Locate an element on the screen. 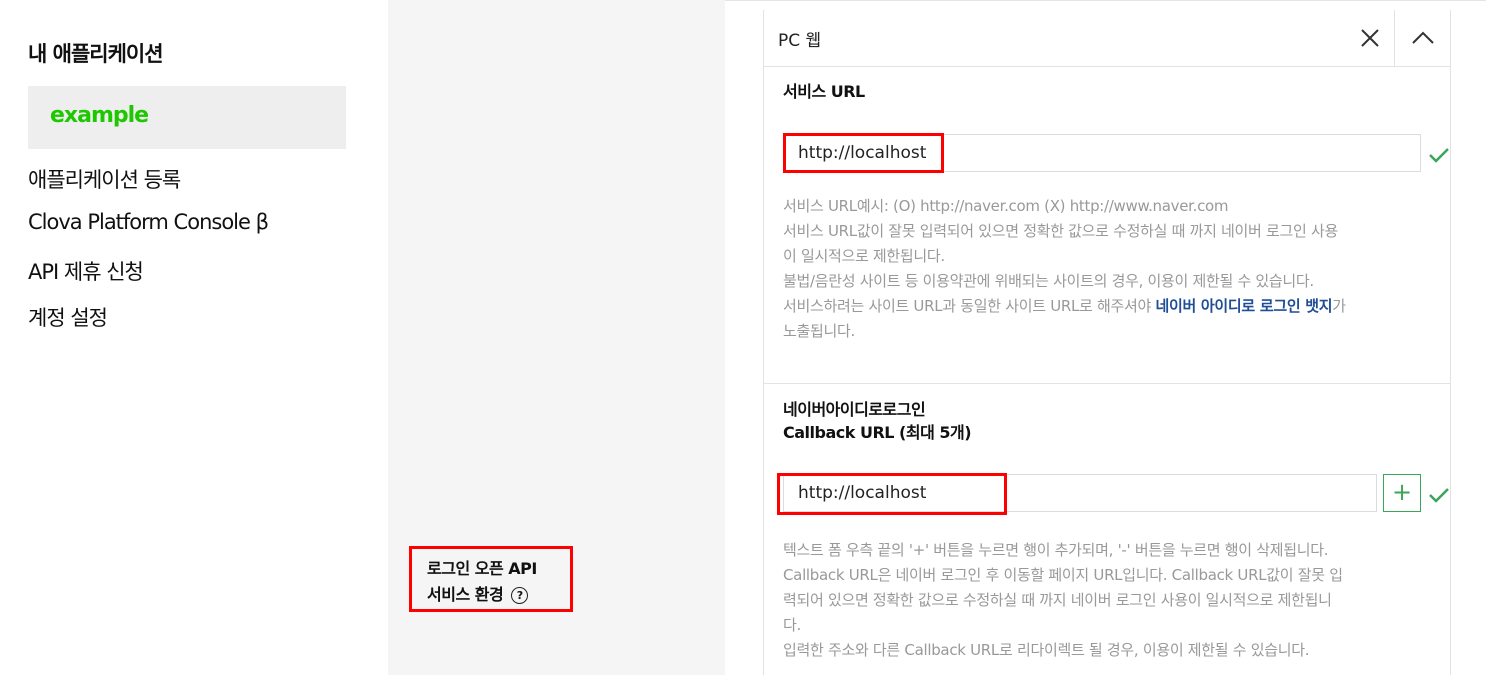 The height and width of the screenshot is (675, 1486). help-text-prefix: 서비스하려는 사이트 URL과 동일한 사이트 URL로 해주셔야 is located at coordinates (969, 306).